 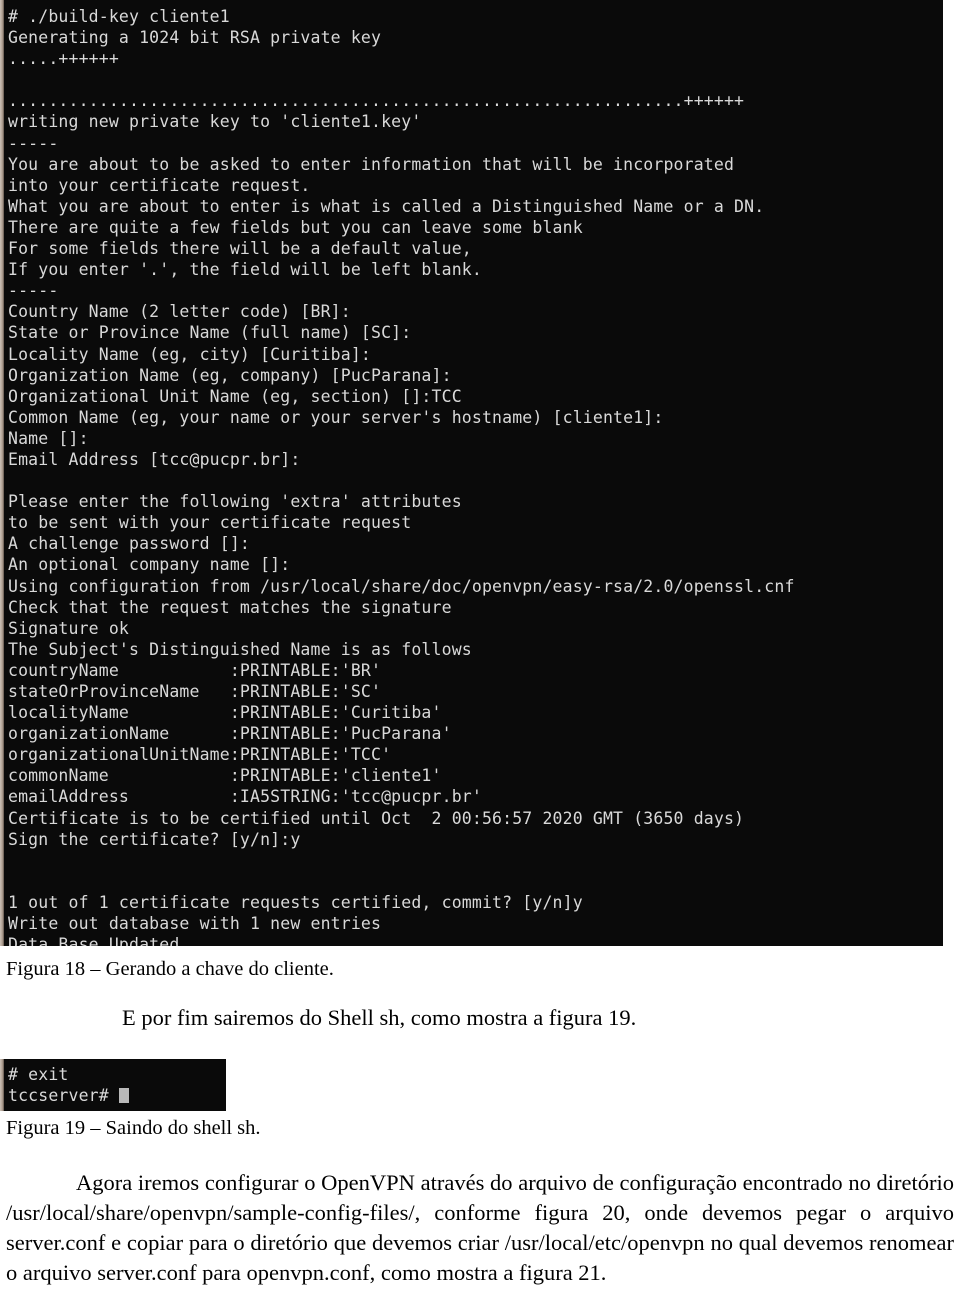 I want to click on terminal-line: to be sent with your certificate request, so click(x=210, y=523).